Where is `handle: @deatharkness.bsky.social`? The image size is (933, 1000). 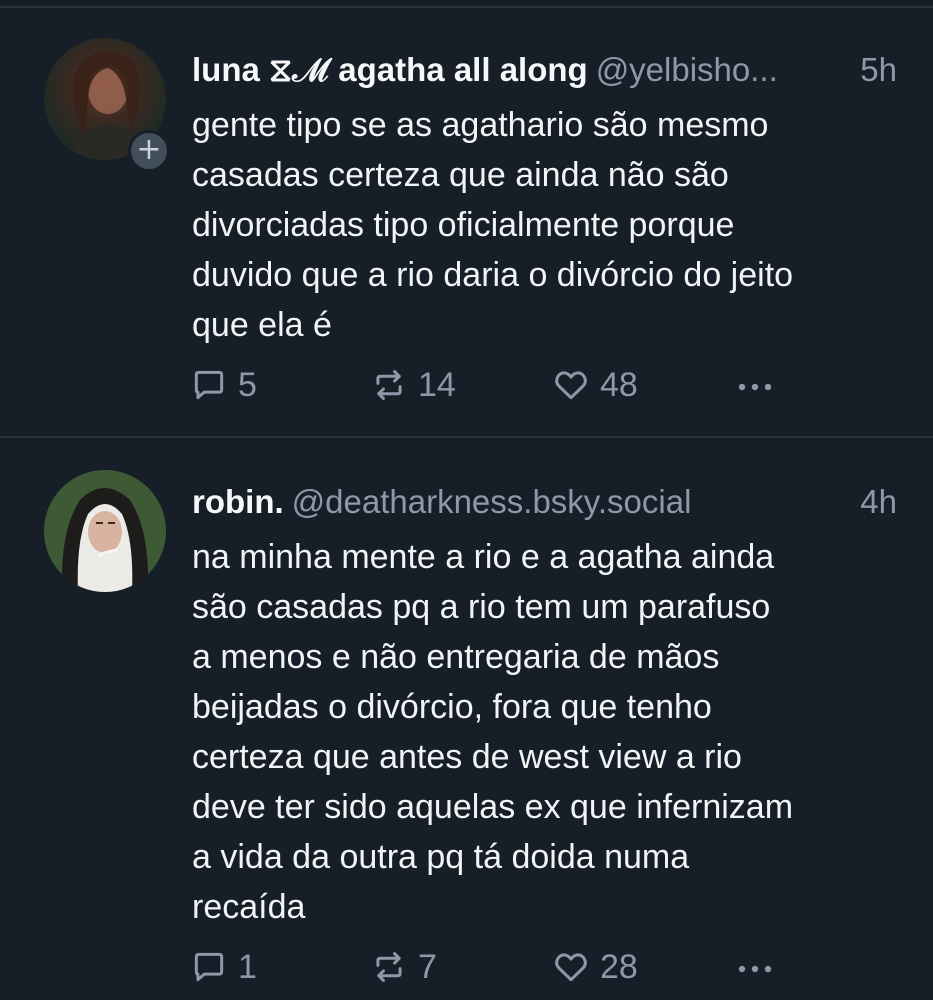
handle: @deatharkness.bsky.social is located at coordinates (492, 501).